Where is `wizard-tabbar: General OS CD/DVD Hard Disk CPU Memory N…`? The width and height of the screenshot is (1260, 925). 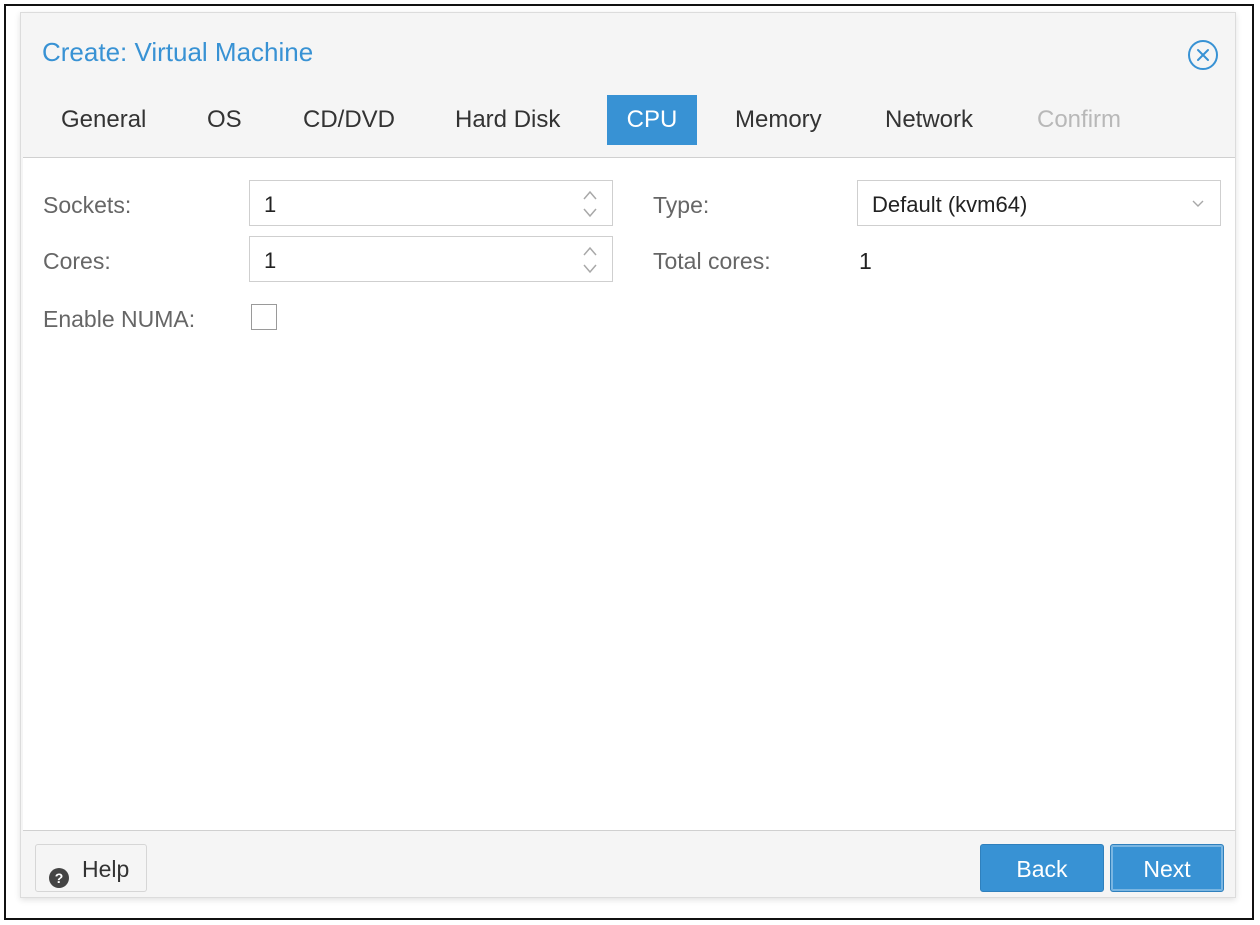
wizard-tabbar: General OS CD/DVD Hard Disk CPU Memory N… is located at coordinates (628, 126).